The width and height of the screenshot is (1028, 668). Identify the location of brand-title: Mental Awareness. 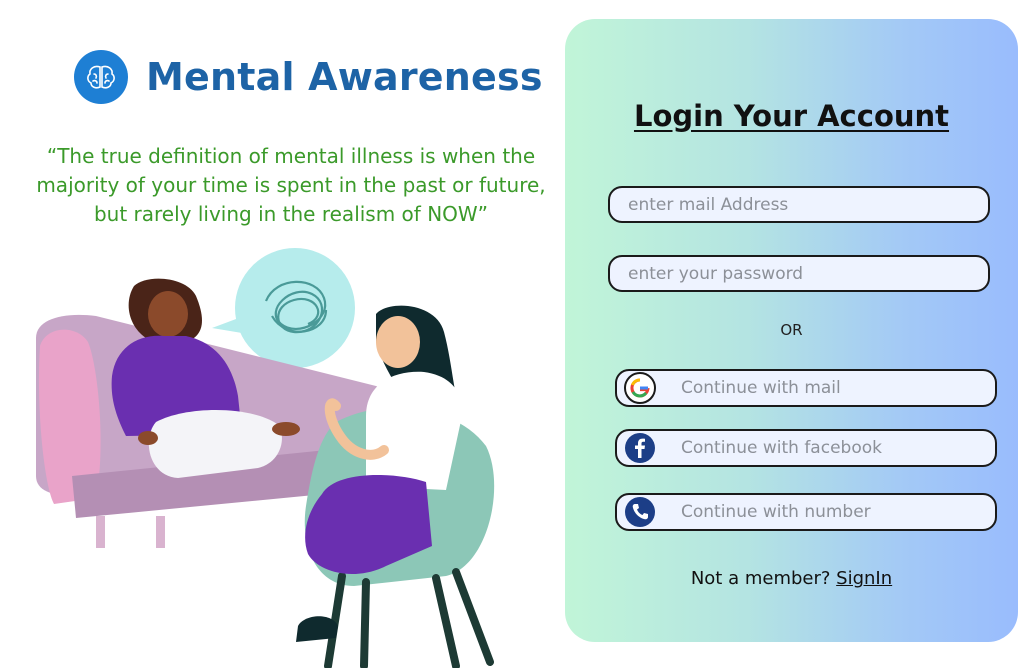
(344, 77).